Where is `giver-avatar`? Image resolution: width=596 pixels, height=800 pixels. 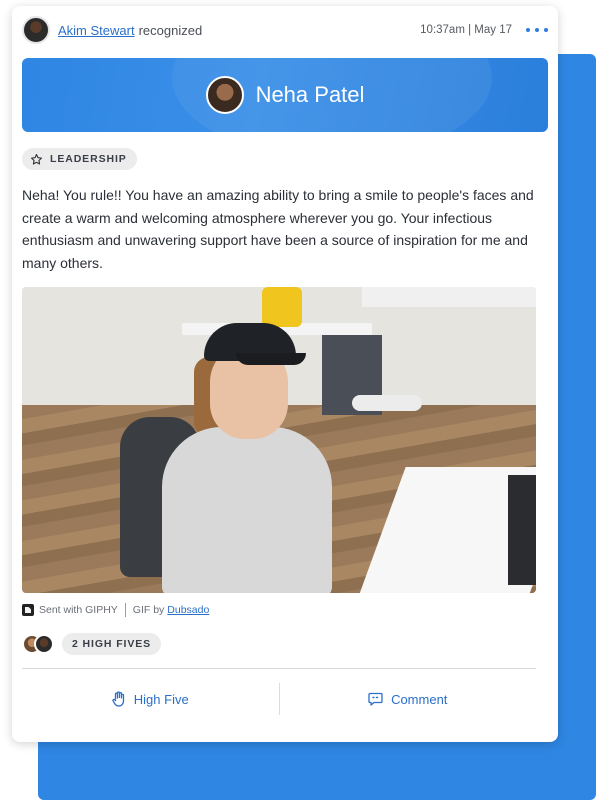 giver-avatar is located at coordinates (36, 30).